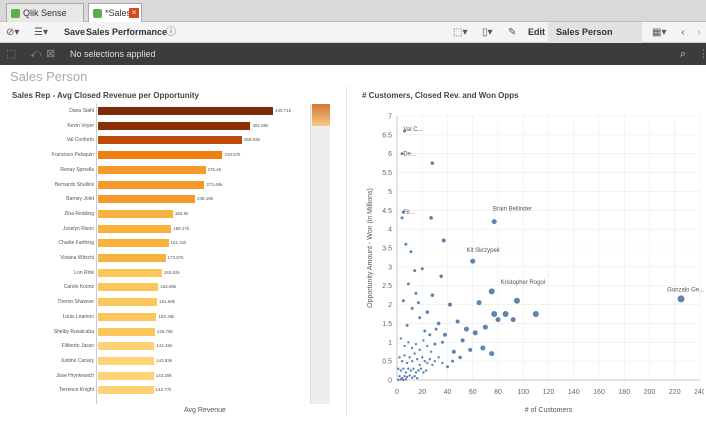 The height and width of the screenshot is (424, 706). Describe the element at coordinates (50, 54) in the screenshot. I see `clear-all-icon: ⊠` at that location.